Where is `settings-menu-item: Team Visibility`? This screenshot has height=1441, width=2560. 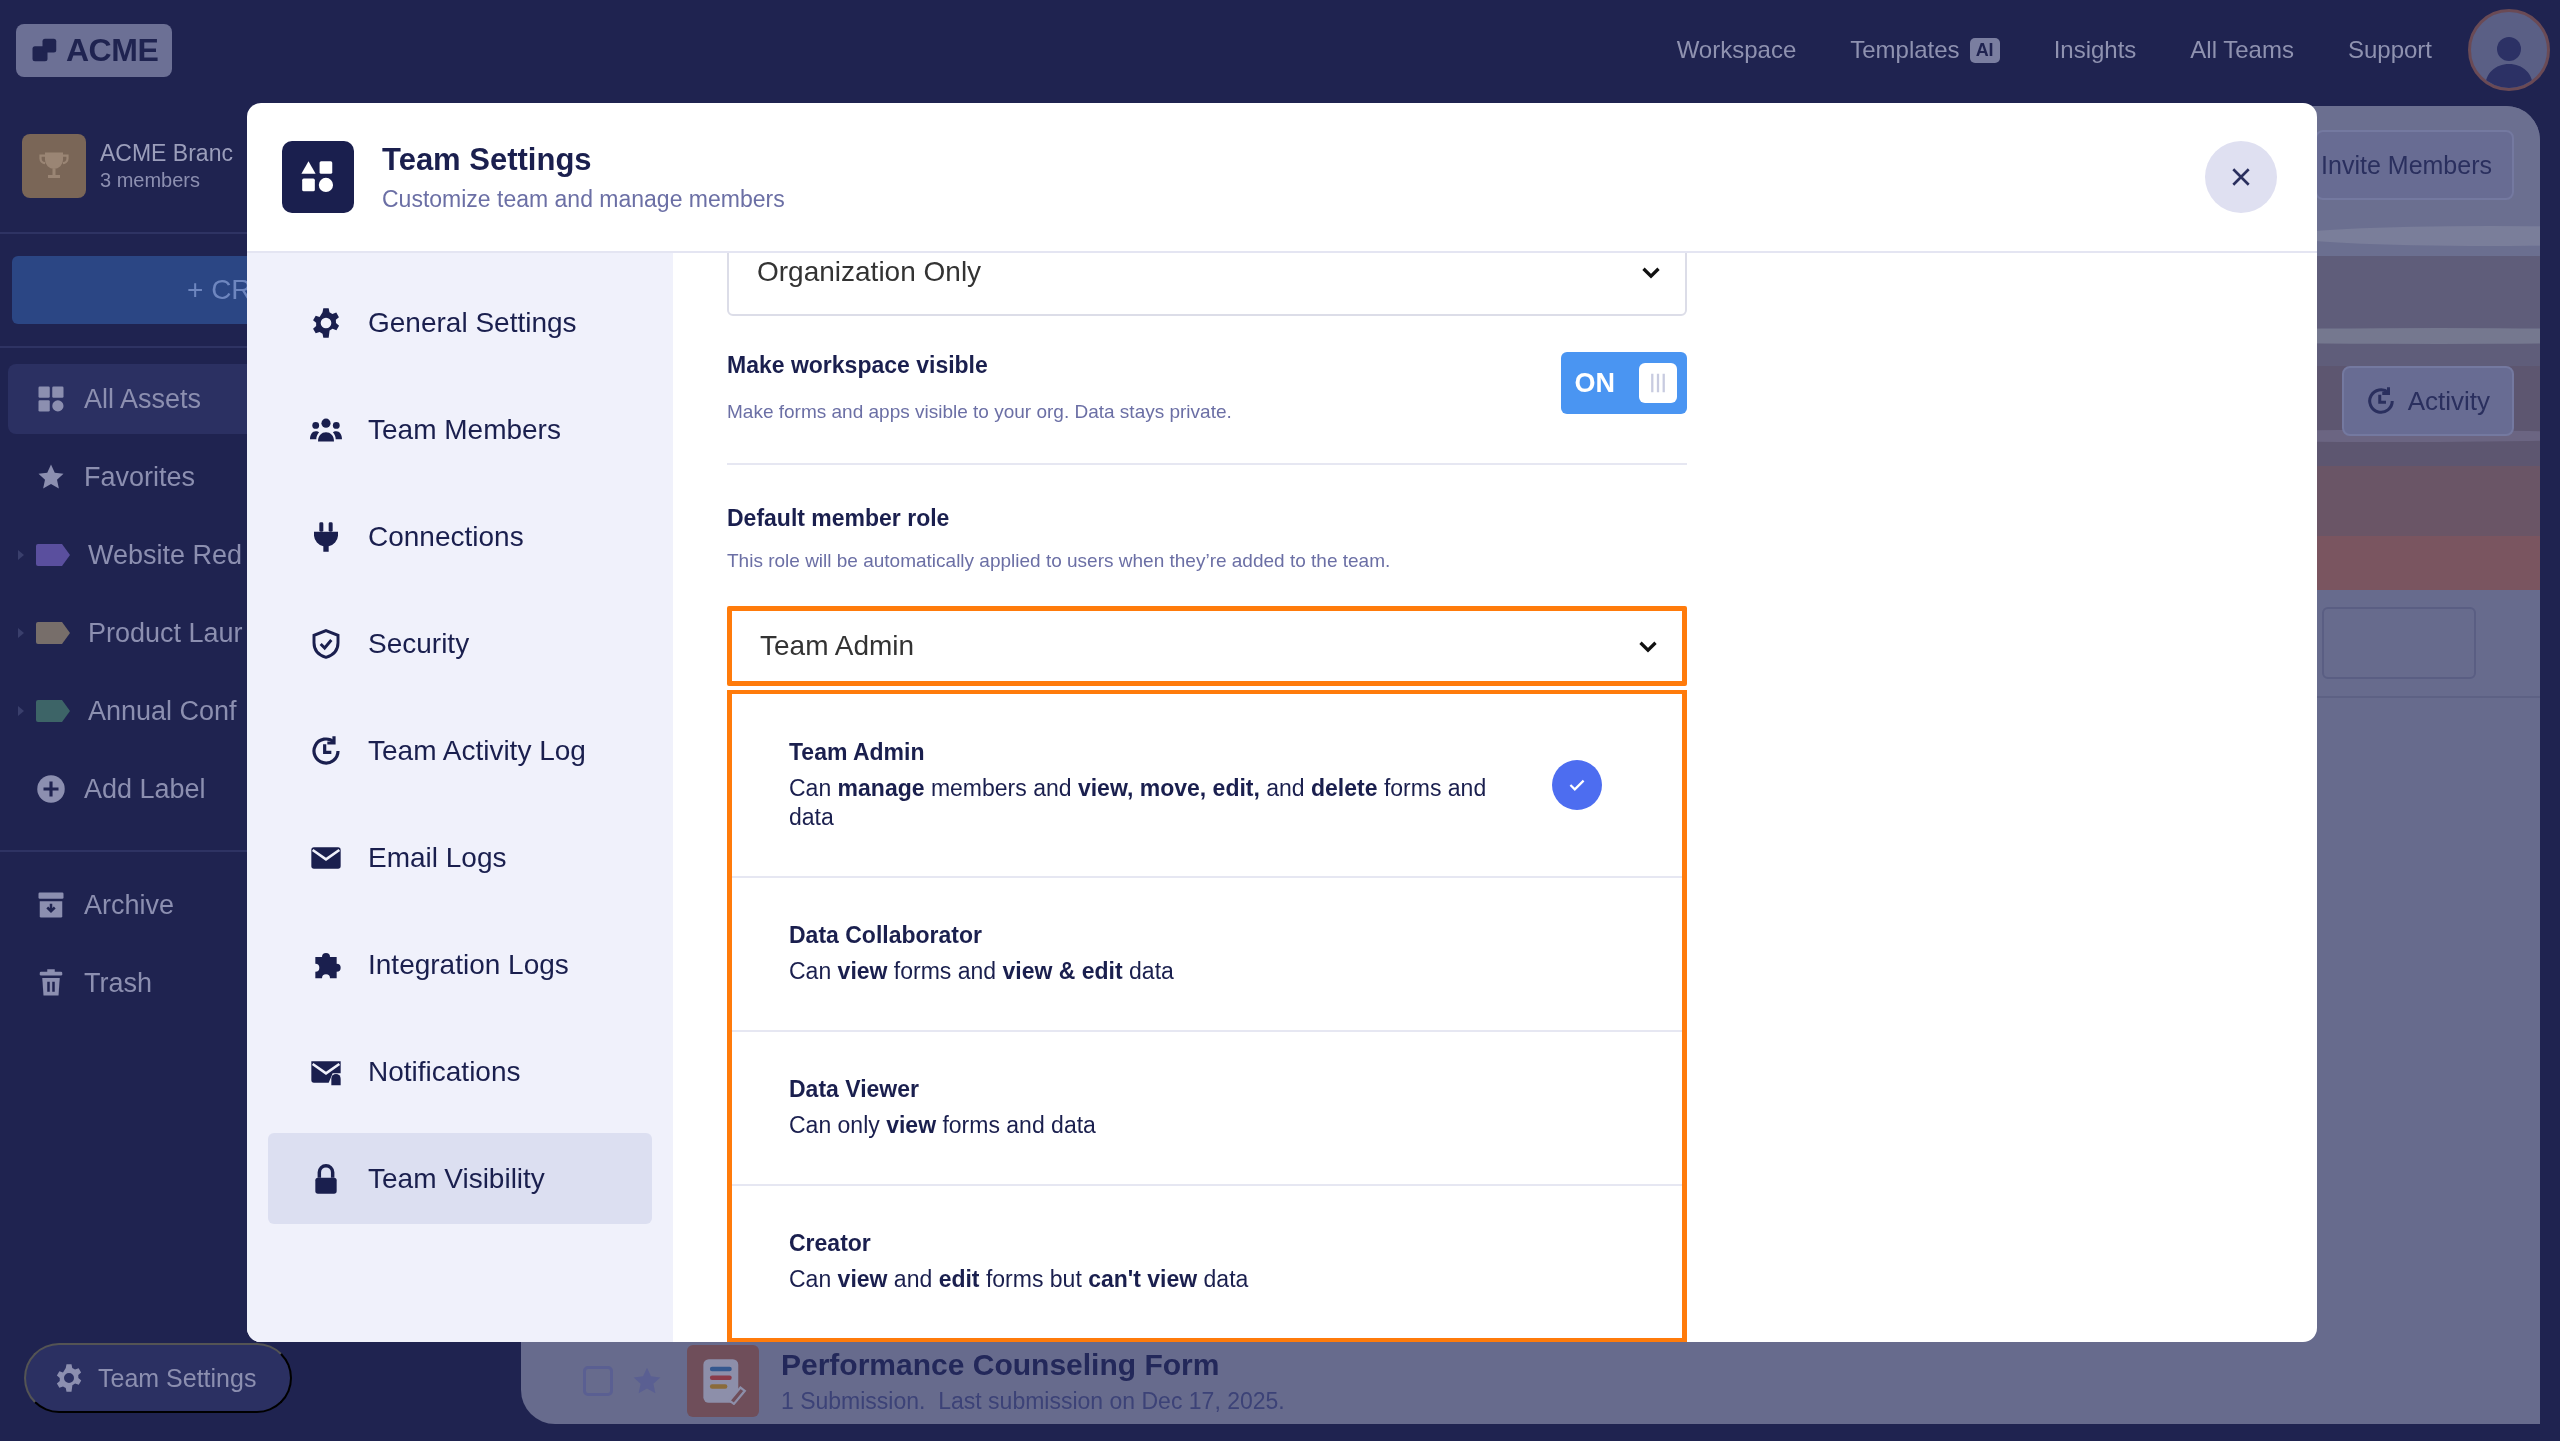 settings-menu-item: Team Visibility is located at coordinates (460, 1178).